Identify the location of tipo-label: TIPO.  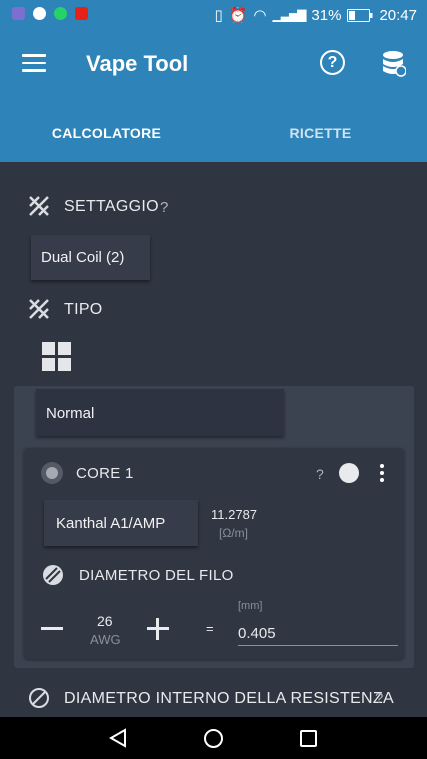
(83, 309).